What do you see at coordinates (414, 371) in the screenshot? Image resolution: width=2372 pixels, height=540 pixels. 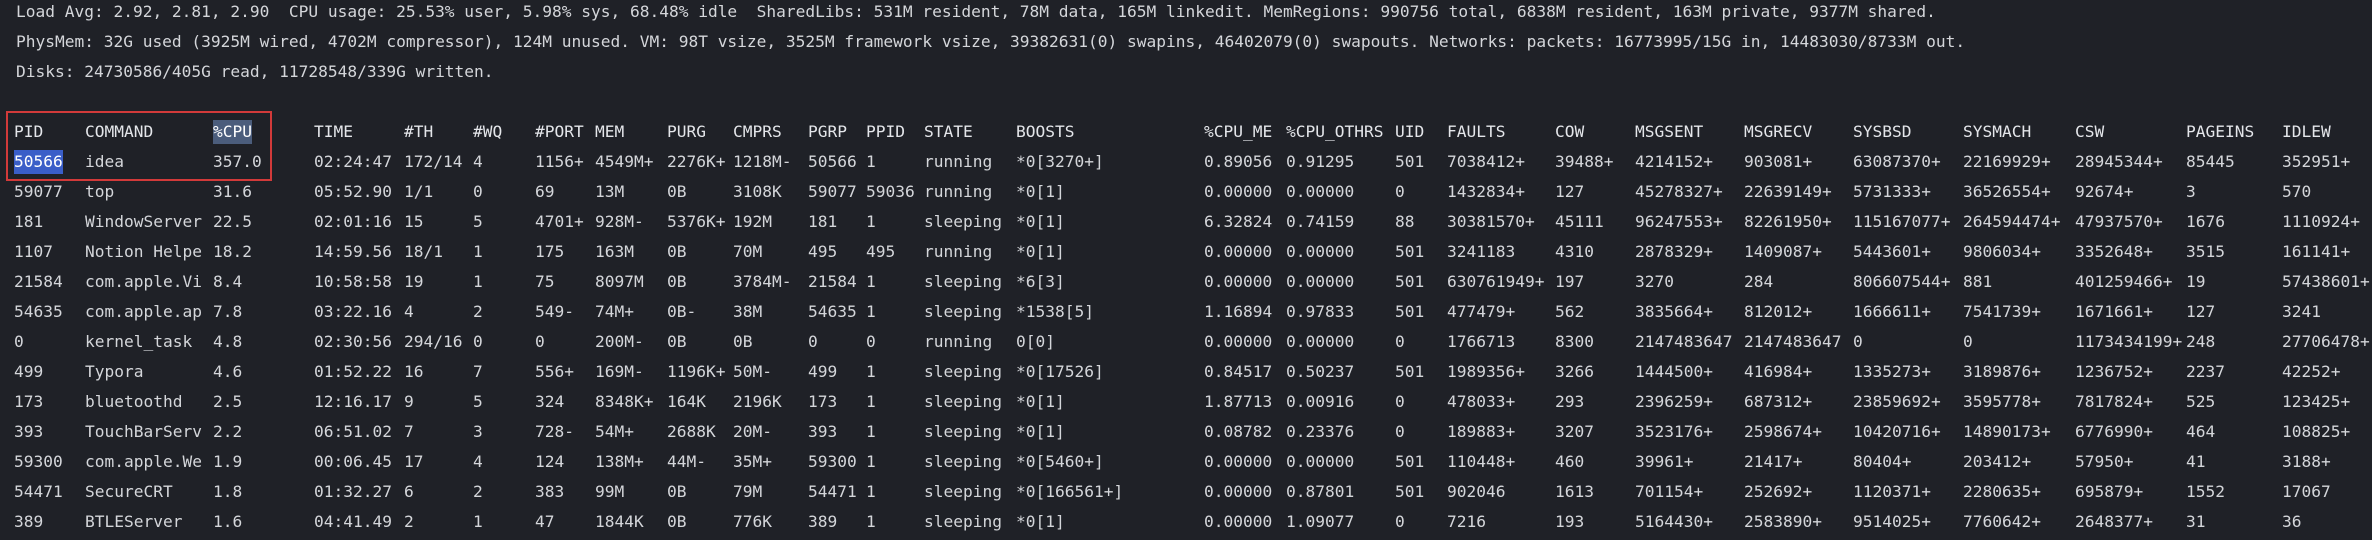 I see `cell-th: 16` at bounding box center [414, 371].